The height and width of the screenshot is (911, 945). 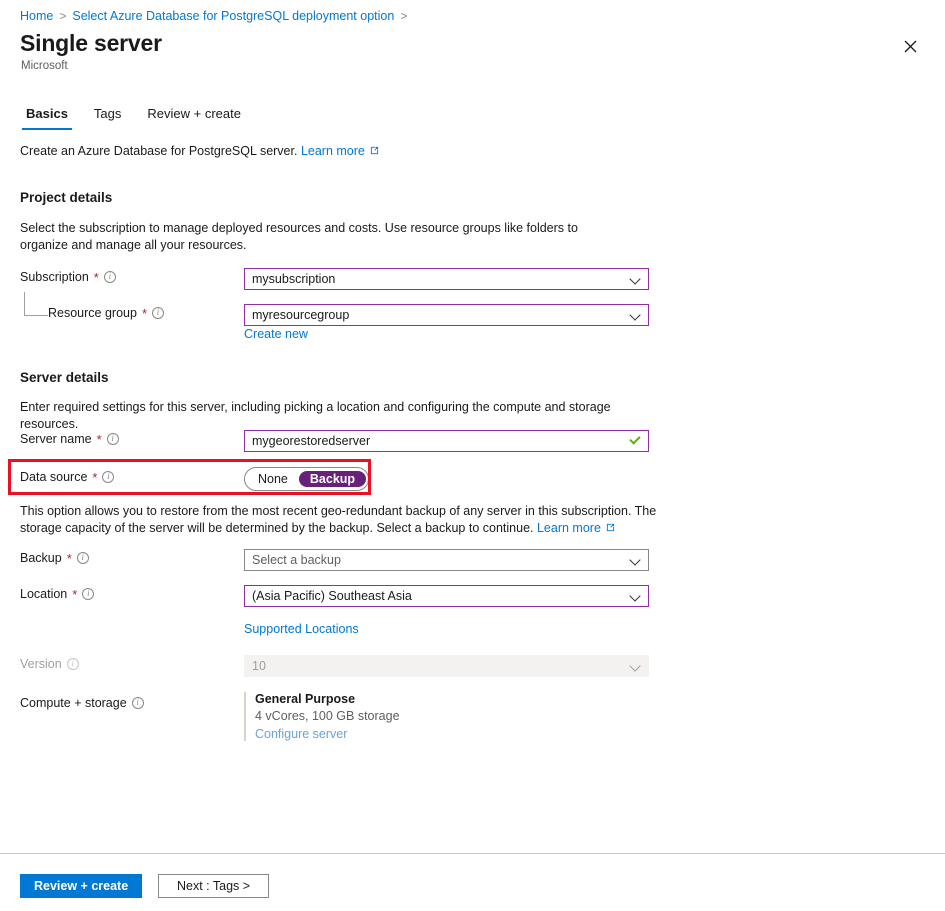 I want to click on subscription-value: mysubscription, so click(x=294, y=279).